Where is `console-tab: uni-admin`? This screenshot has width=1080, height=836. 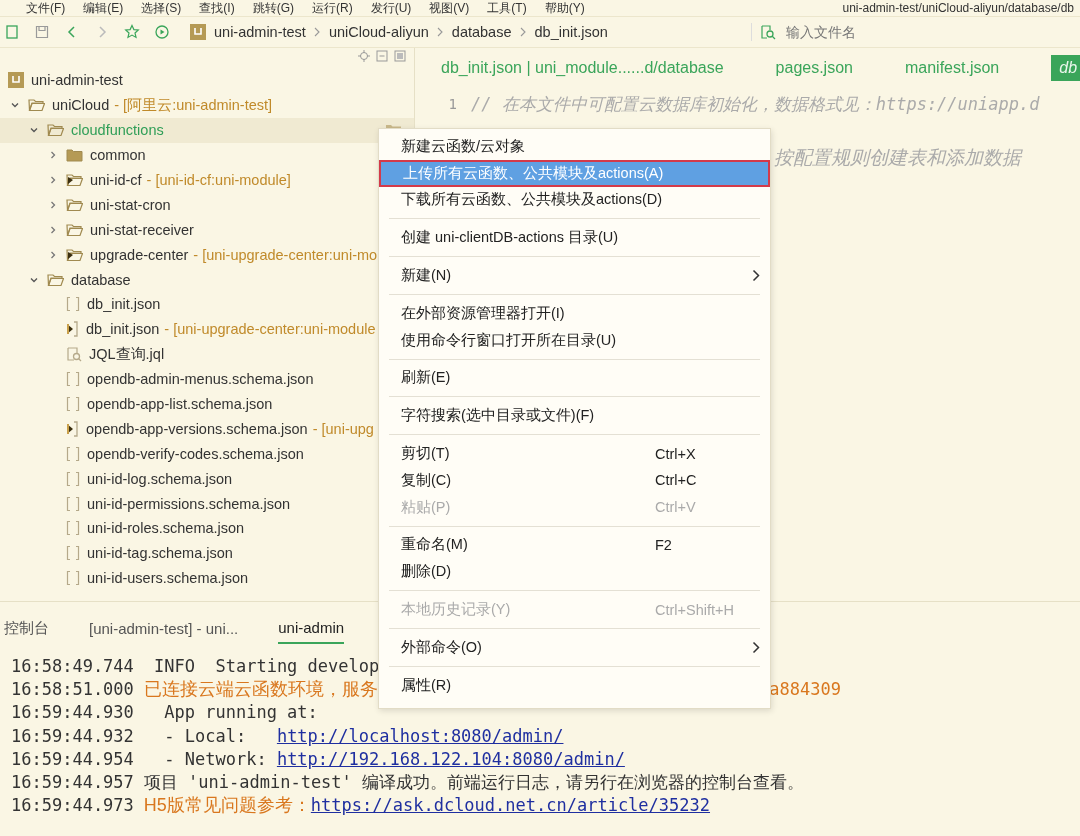 console-tab: uni-admin is located at coordinates (311, 628).